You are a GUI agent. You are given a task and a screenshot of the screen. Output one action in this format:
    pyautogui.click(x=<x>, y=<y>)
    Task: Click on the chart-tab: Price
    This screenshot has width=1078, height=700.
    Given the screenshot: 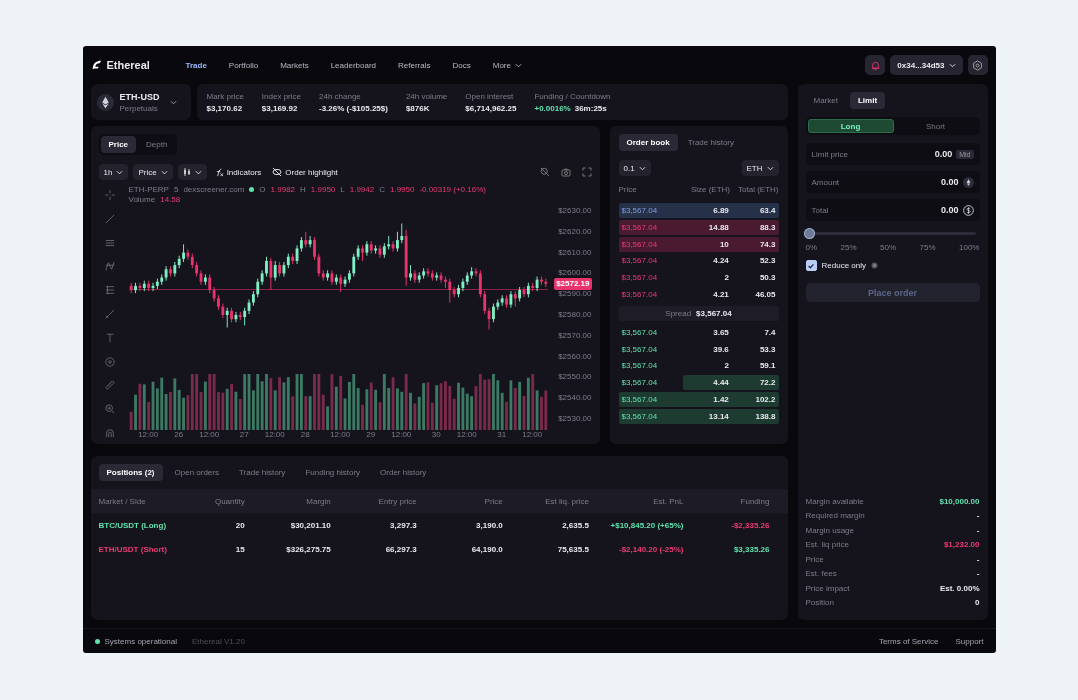 What is the action you would take?
    pyautogui.click(x=118, y=144)
    